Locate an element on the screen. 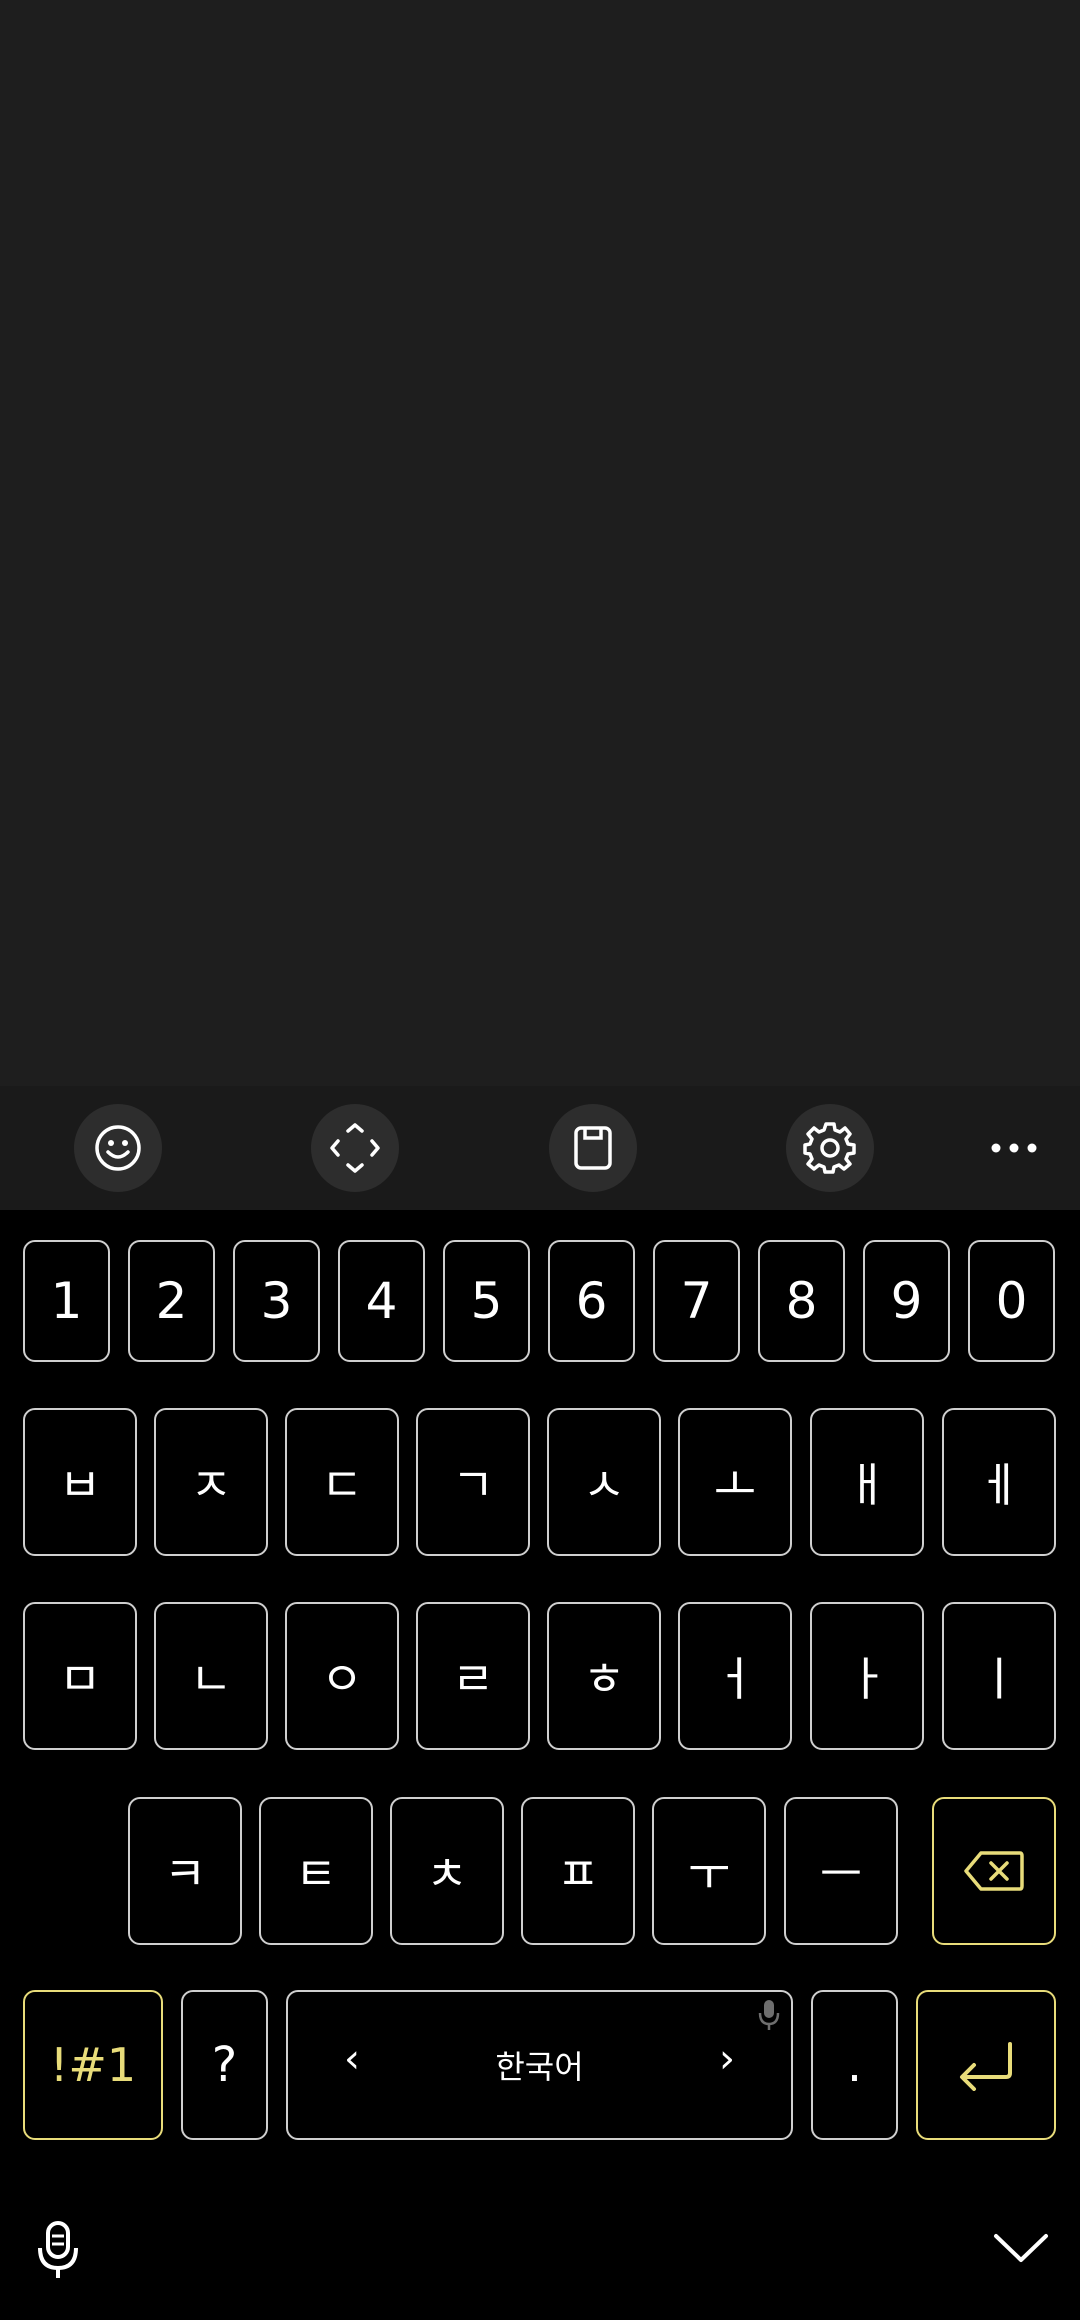 This screenshot has height=2320, width=1080. clipboard-icon is located at coordinates (593, 1148).